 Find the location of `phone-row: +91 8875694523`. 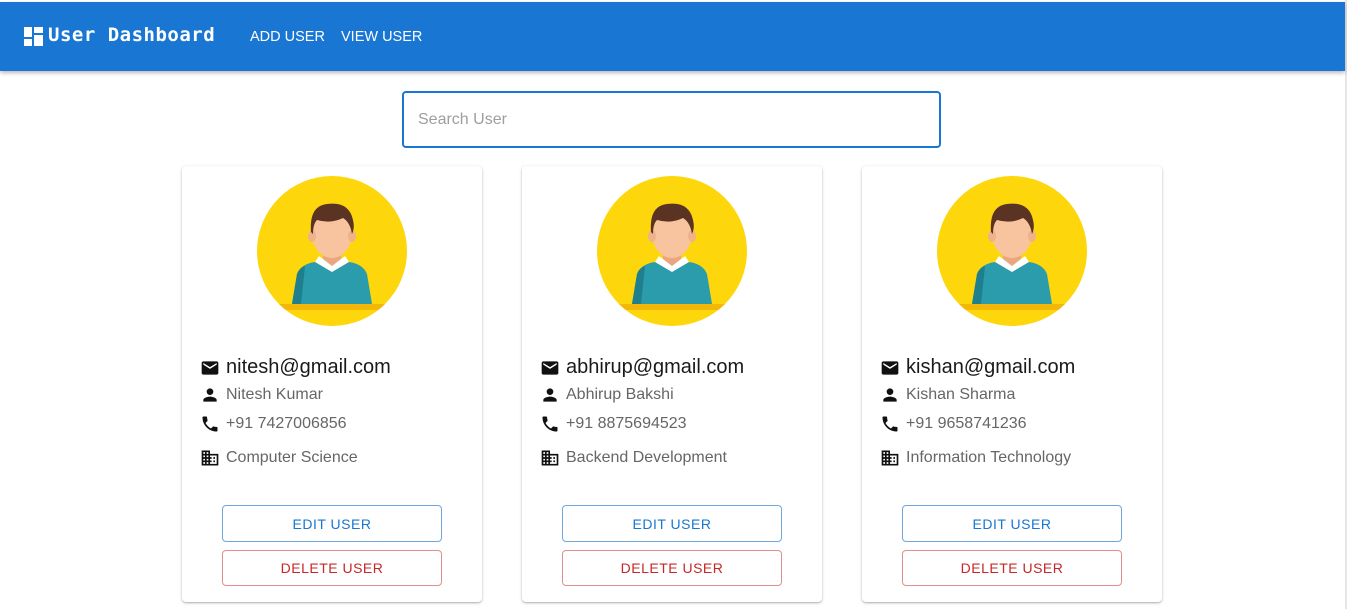

phone-row: +91 8875694523 is located at coordinates (613, 424).